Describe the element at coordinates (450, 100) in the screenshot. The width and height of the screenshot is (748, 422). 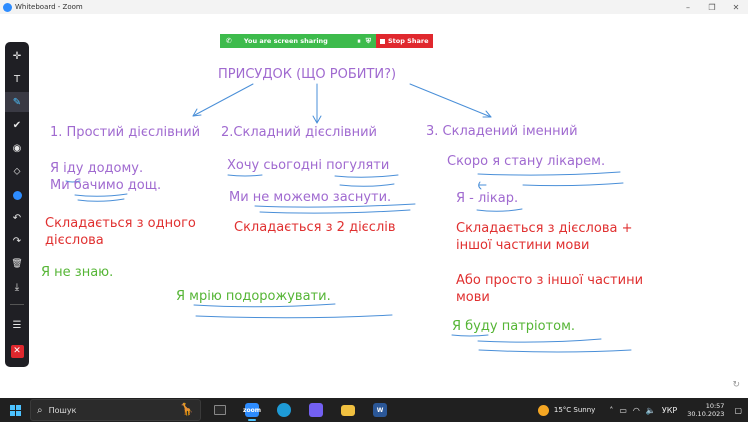
I see `arrow-right` at that location.